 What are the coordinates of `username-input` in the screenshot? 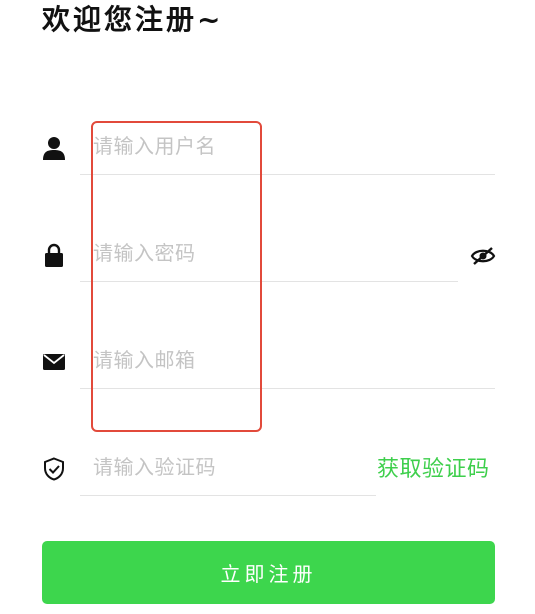 It's located at (292, 146).